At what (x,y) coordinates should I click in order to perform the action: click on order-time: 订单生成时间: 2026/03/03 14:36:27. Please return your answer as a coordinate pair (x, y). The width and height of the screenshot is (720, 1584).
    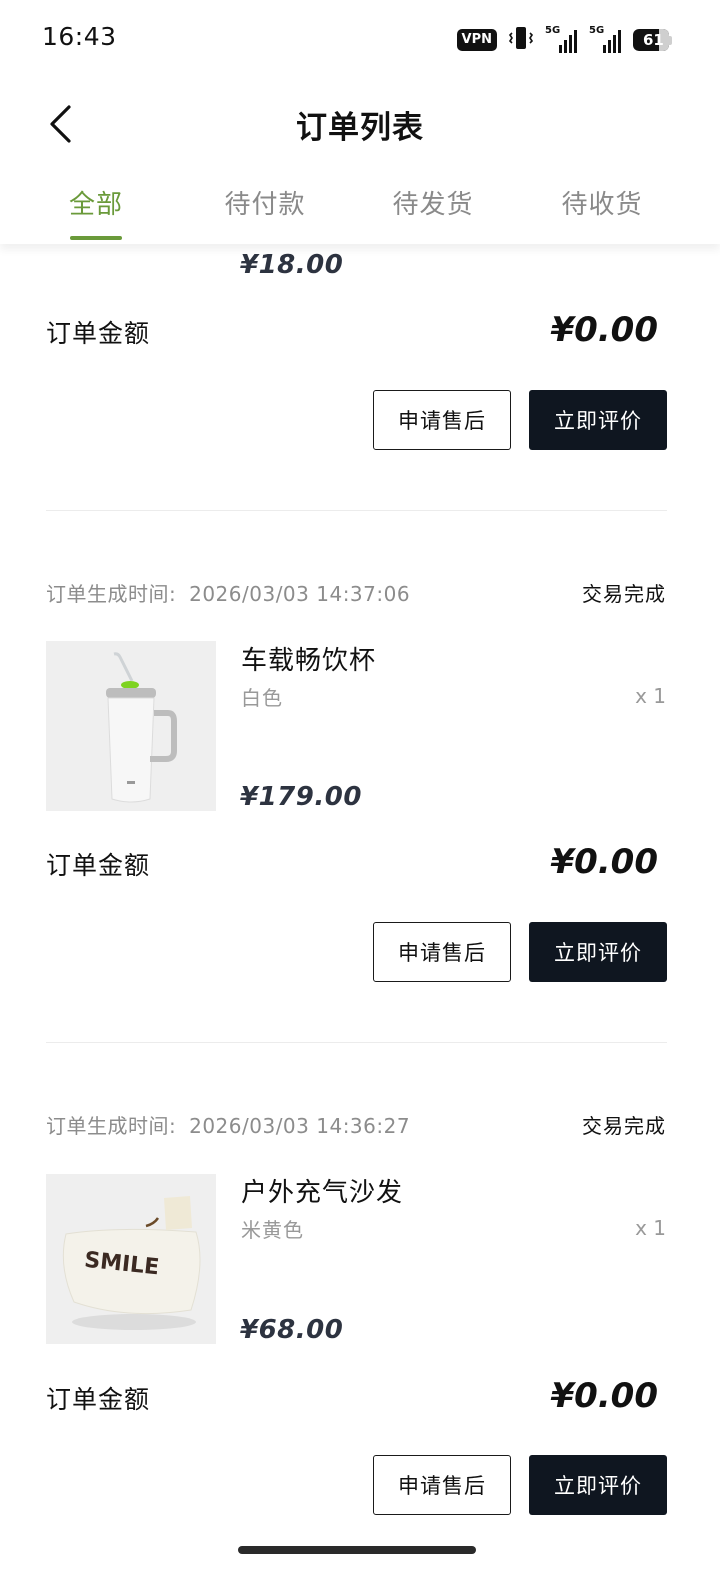
    Looking at the image, I should click on (228, 1124).